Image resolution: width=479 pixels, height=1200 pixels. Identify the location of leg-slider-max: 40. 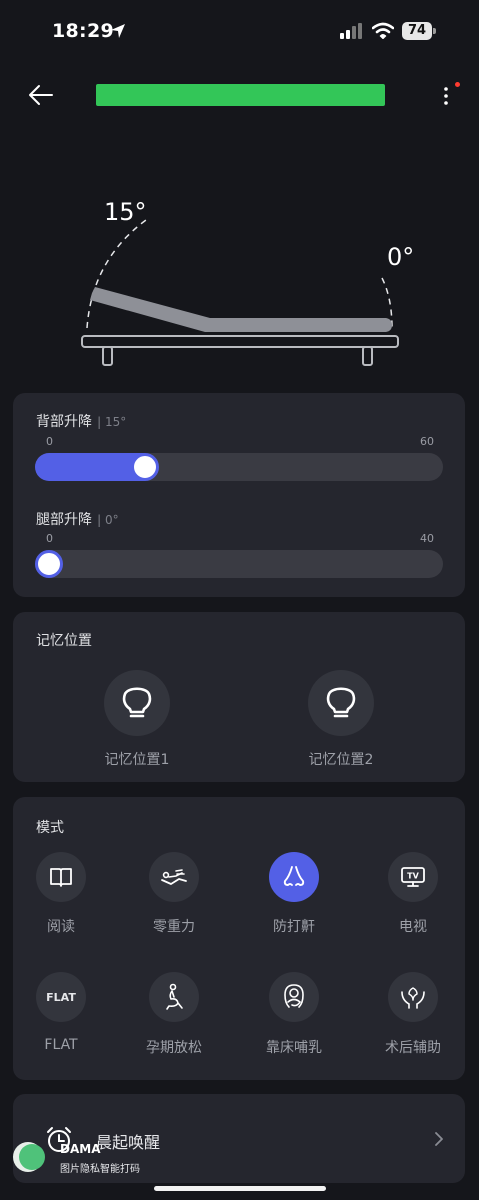
(427, 538).